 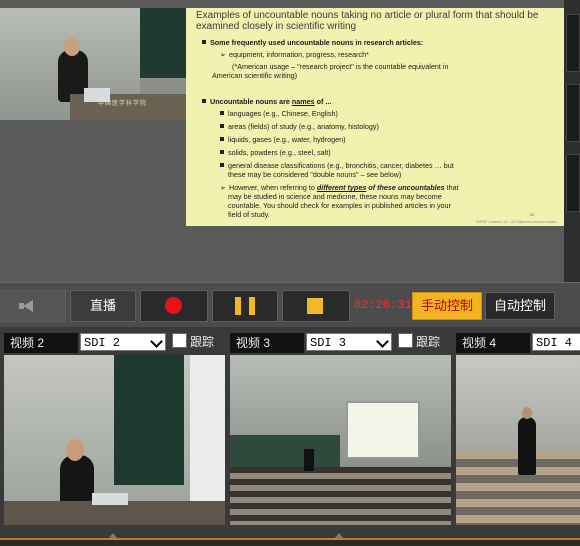 What do you see at coordinates (93, 64) in the screenshot?
I see `preview-video: 中国医学科学院` at bounding box center [93, 64].